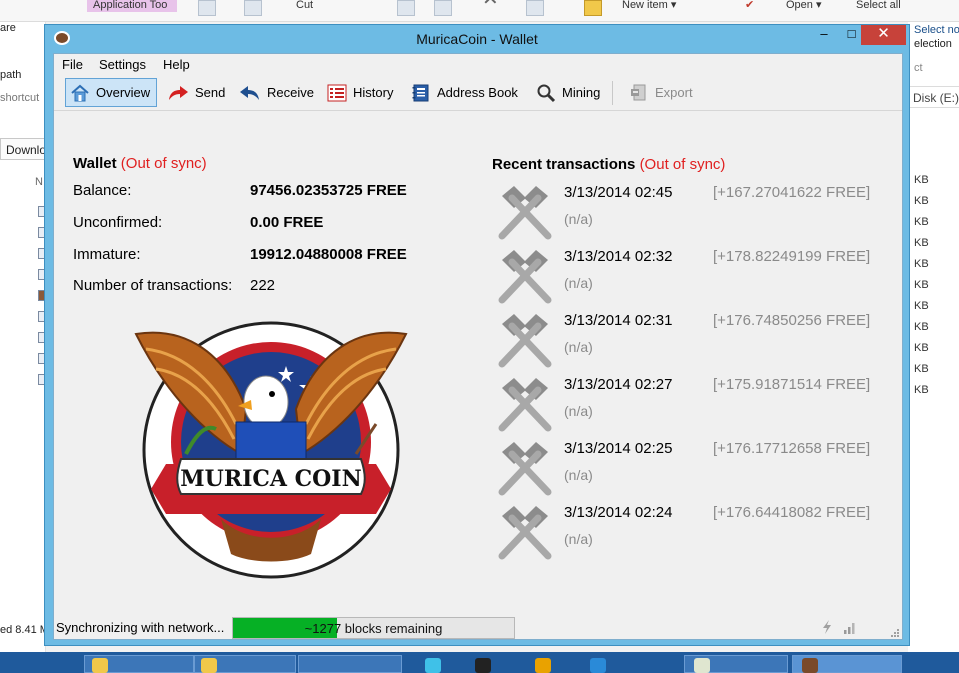 The image size is (959, 673). I want to click on transaction-amount: [+175.91871514 FREE], so click(792, 384).